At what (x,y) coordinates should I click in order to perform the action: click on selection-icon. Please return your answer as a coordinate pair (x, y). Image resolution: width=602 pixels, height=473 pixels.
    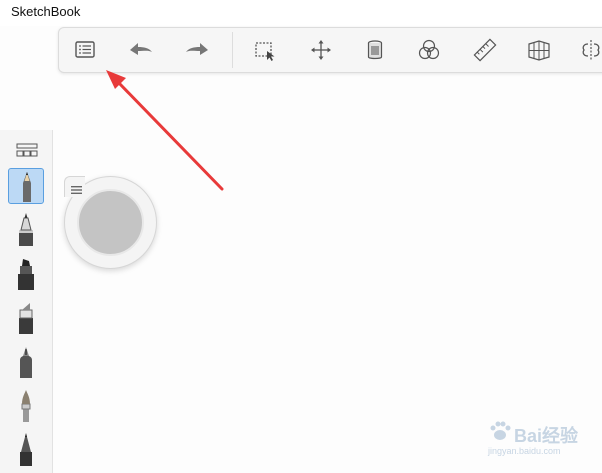
    Looking at the image, I should click on (265, 50).